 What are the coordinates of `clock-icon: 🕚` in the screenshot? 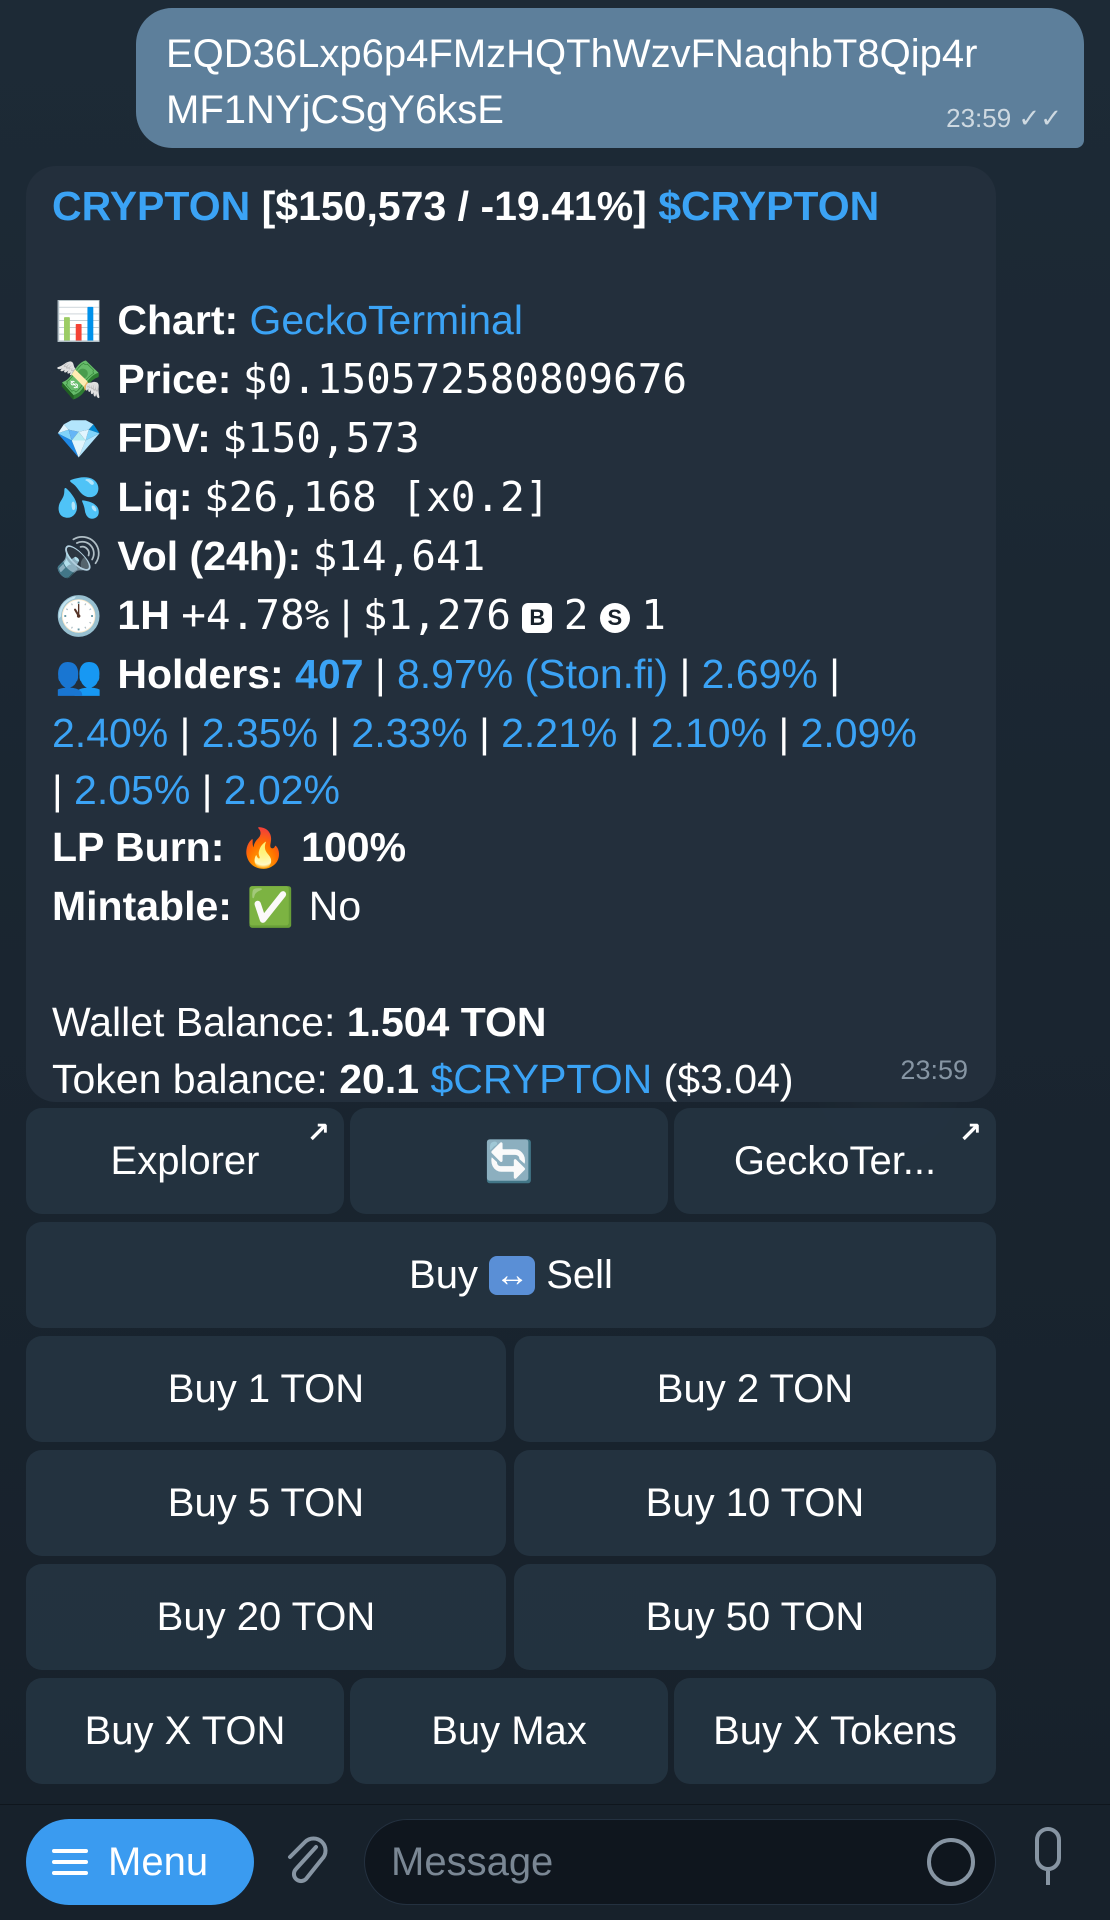 It's located at (79, 617).